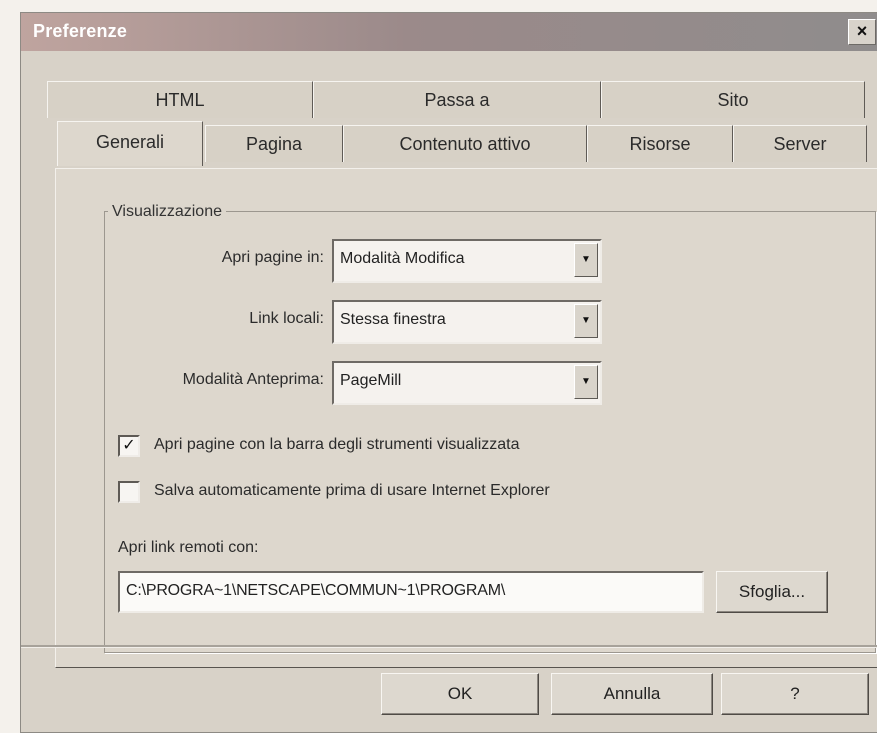 This screenshot has width=877, height=733. Describe the element at coordinates (180, 99) in the screenshot. I see `tab-html: HTML` at that location.